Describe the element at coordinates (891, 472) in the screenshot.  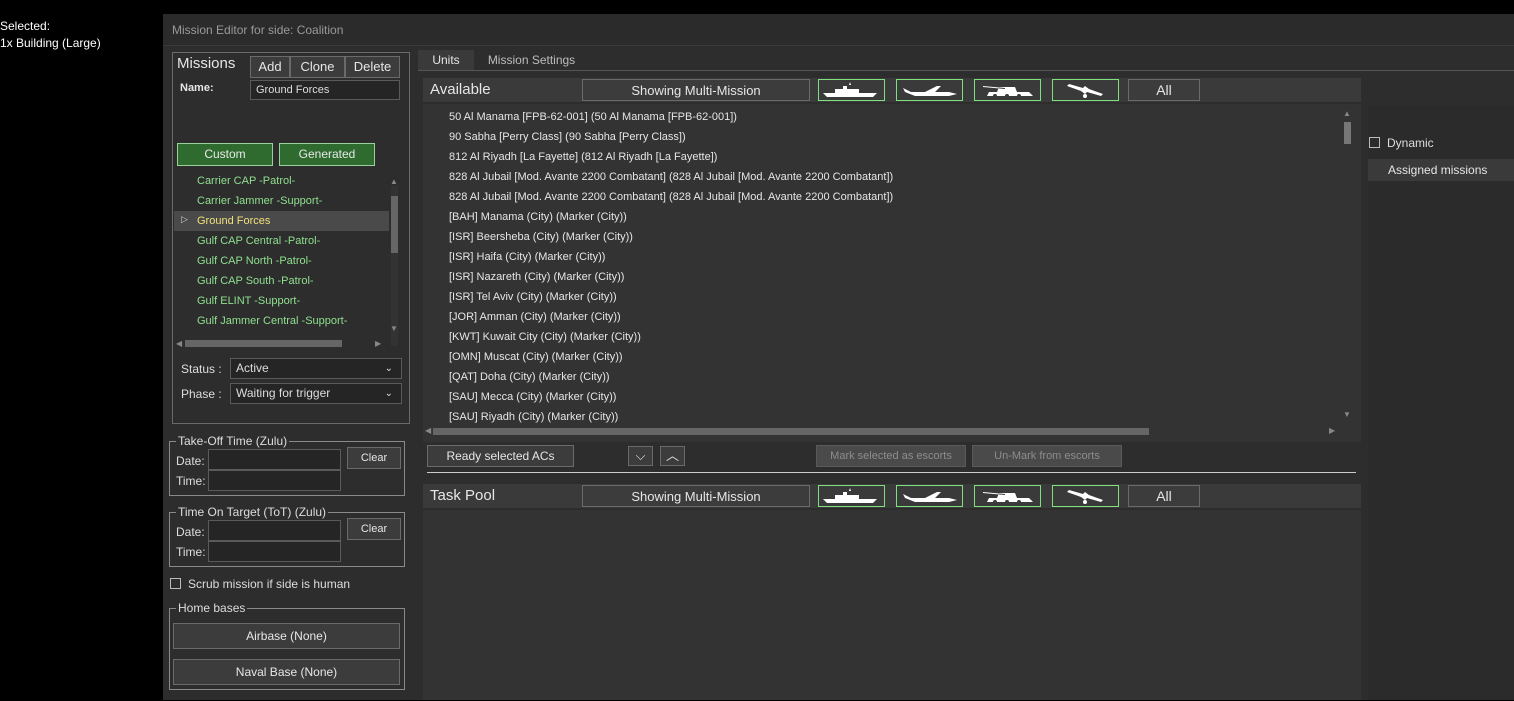
I see `divider` at that location.